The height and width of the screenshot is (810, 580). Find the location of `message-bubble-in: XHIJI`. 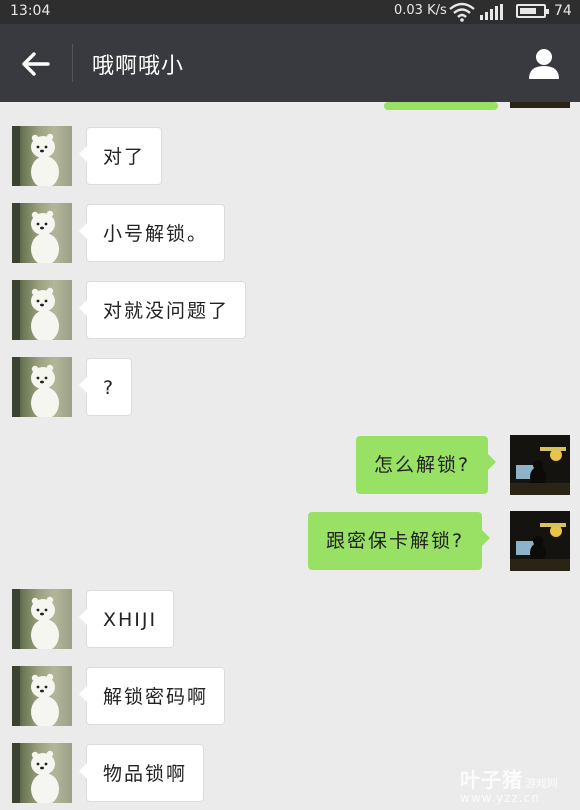

message-bubble-in: XHIJI is located at coordinates (126, 619).